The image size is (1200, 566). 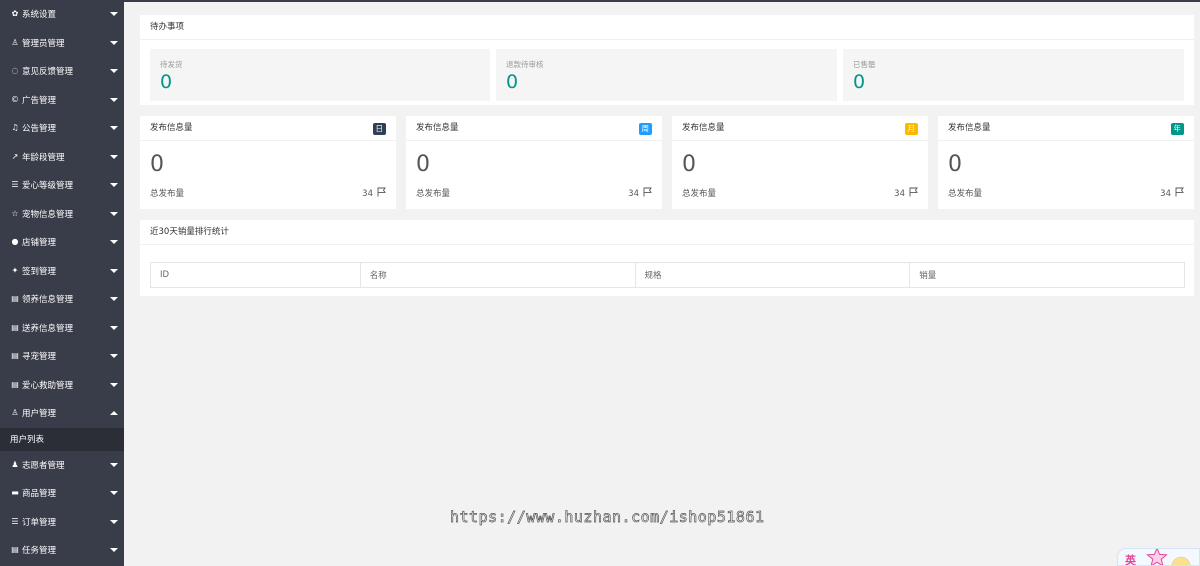 I want to click on sidebar-item-label: 爱心等级管理, so click(x=48, y=186).